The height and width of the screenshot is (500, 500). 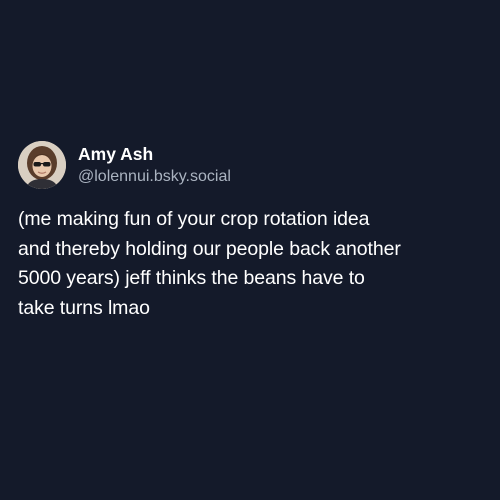 I want to click on author-display-name: Amy Ash, so click(x=154, y=154).